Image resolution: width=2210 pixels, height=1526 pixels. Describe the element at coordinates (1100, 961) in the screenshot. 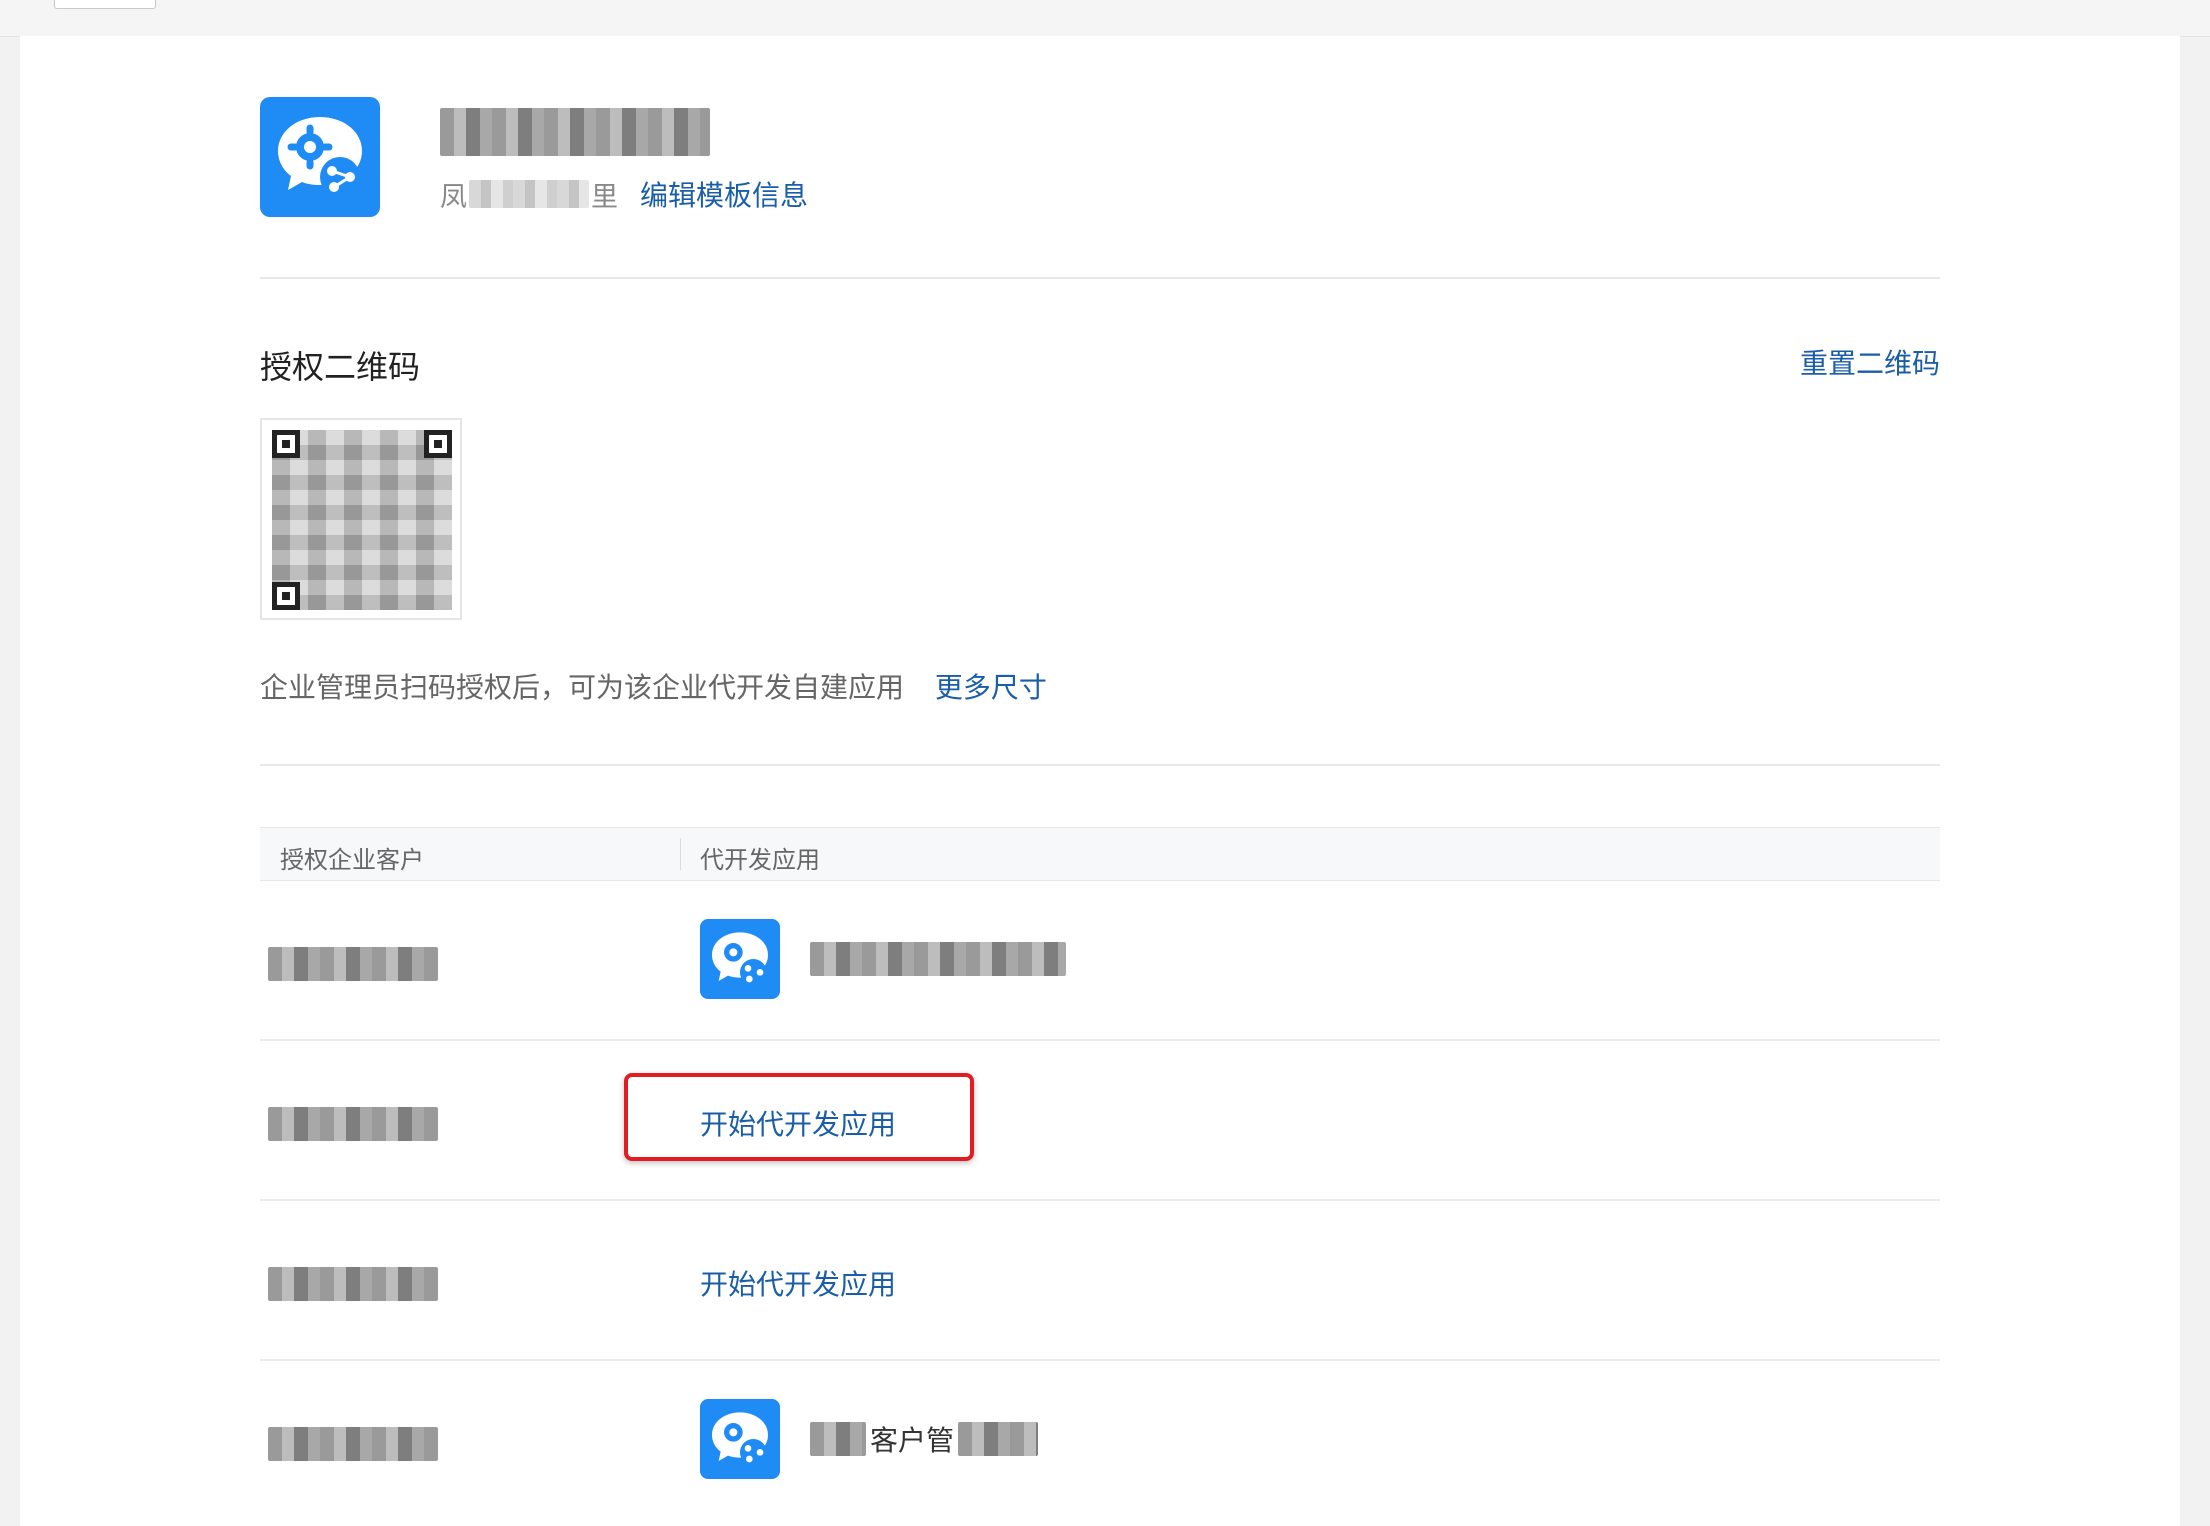

I see `table-row` at that location.